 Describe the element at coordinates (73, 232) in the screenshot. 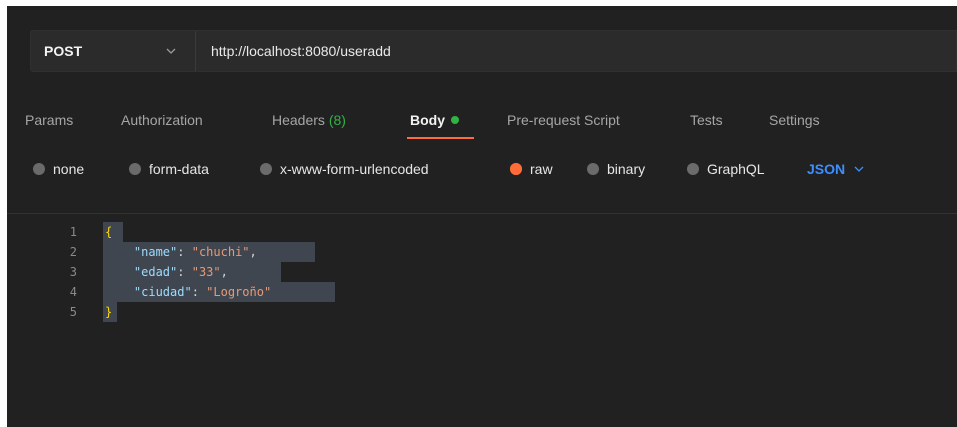

I see `line-number: 1` at that location.